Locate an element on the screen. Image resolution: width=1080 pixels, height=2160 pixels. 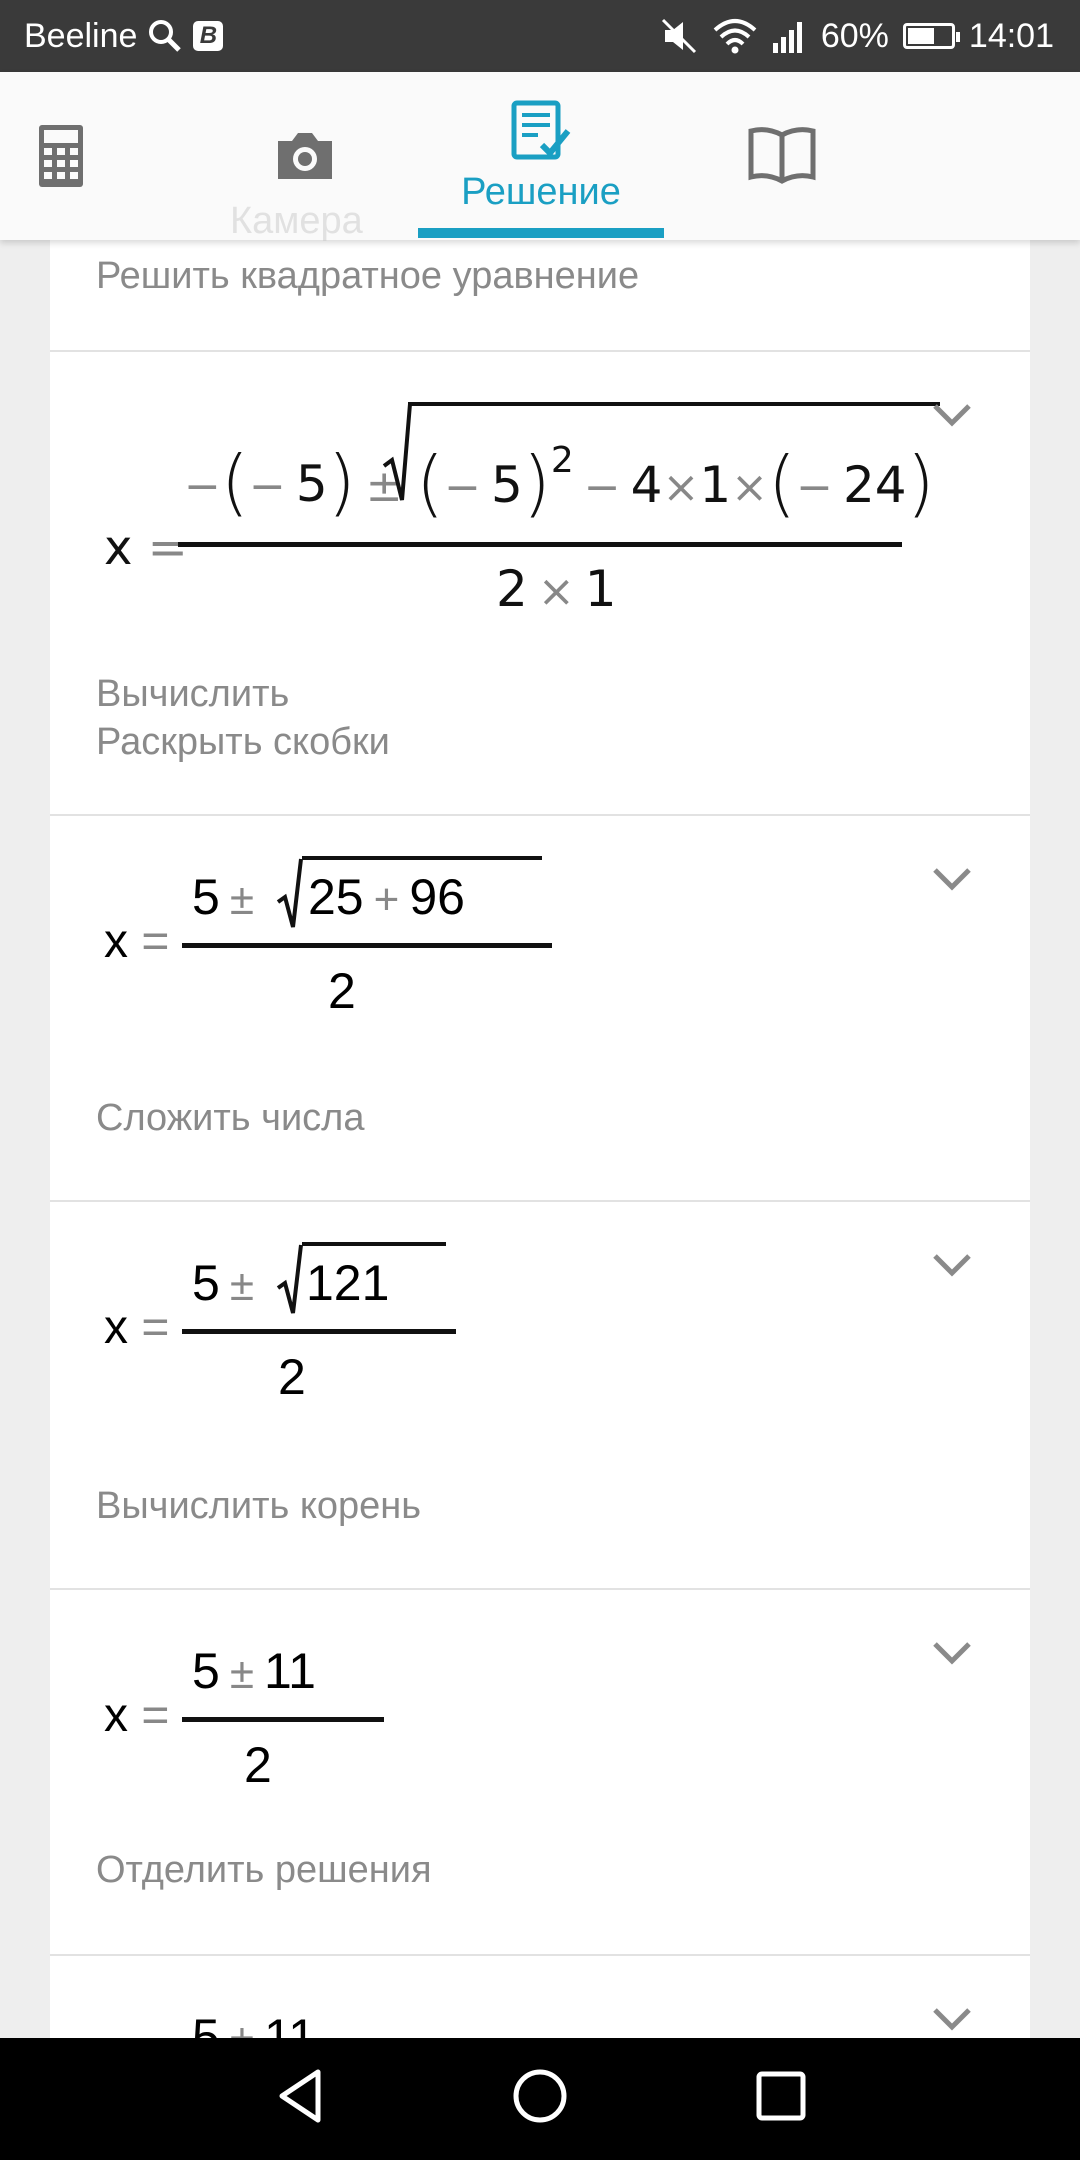
vk-notification-icon: B is located at coordinates (208, 36).